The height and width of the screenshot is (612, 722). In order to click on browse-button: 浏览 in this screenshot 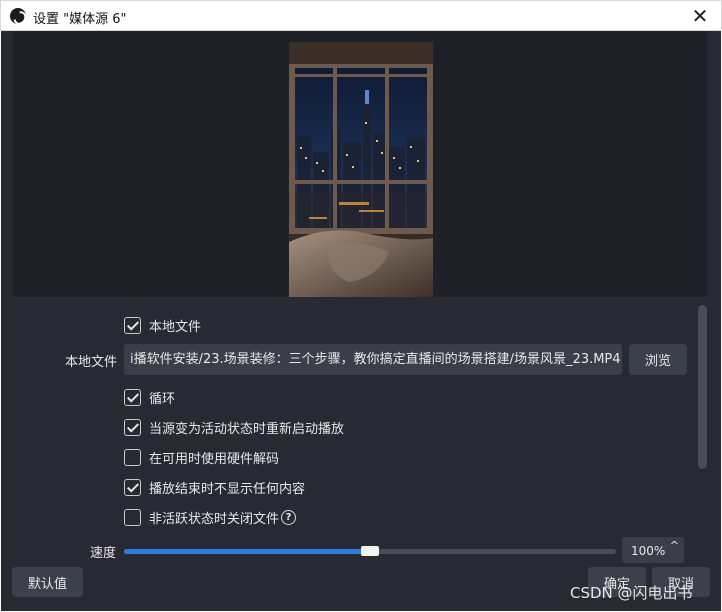, I will do `click(658, 359)`.